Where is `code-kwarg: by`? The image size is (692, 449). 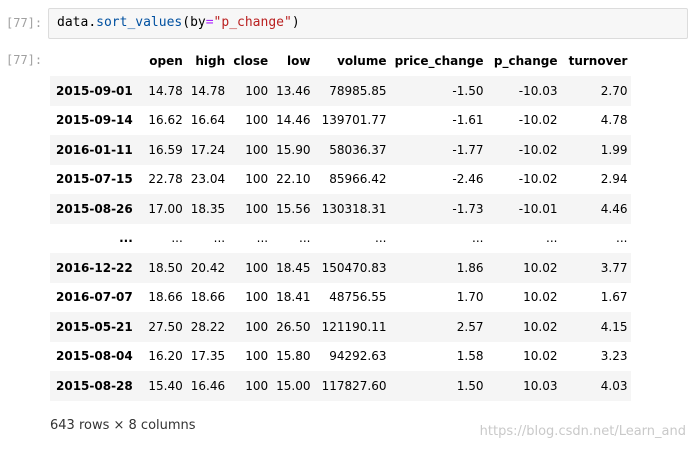 code-kwarg: by is located at coordinates (198, 22).